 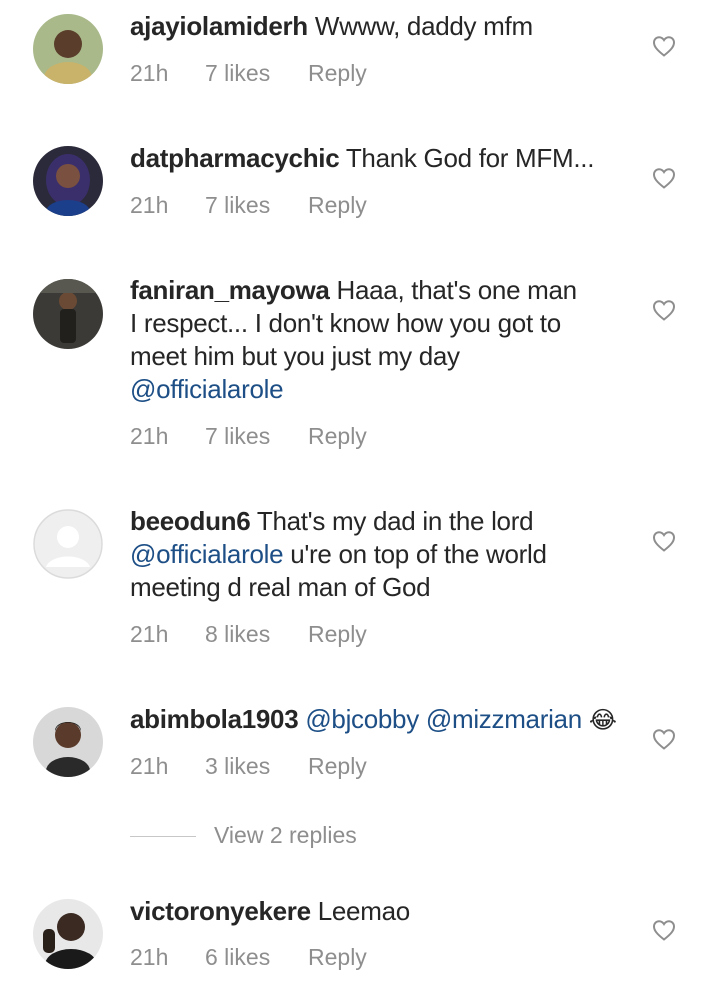 What do you see at coordinates (220, 911) in the screenshot?
I see `username: victoronyekere` at bounding box center [220, 911].